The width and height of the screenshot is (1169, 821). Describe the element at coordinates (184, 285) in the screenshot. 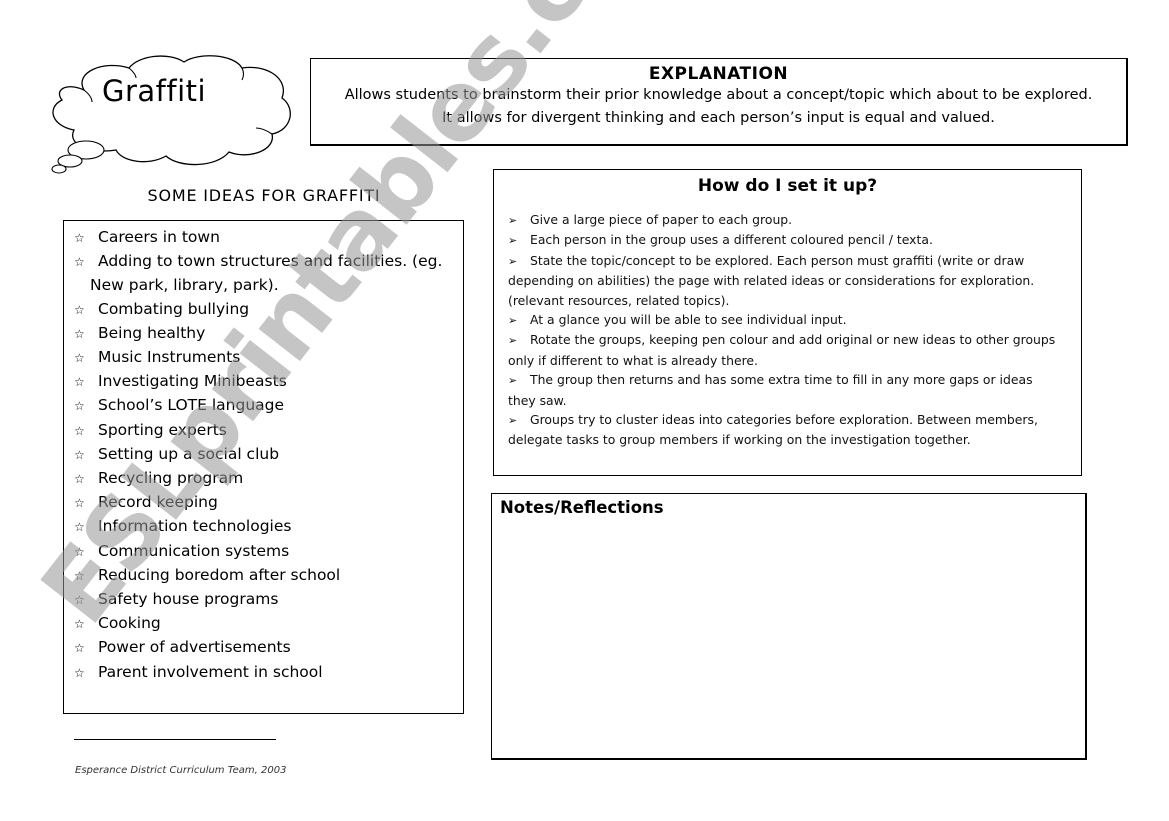

I see `idea-text-continuation: New park, library, park).` at that location.